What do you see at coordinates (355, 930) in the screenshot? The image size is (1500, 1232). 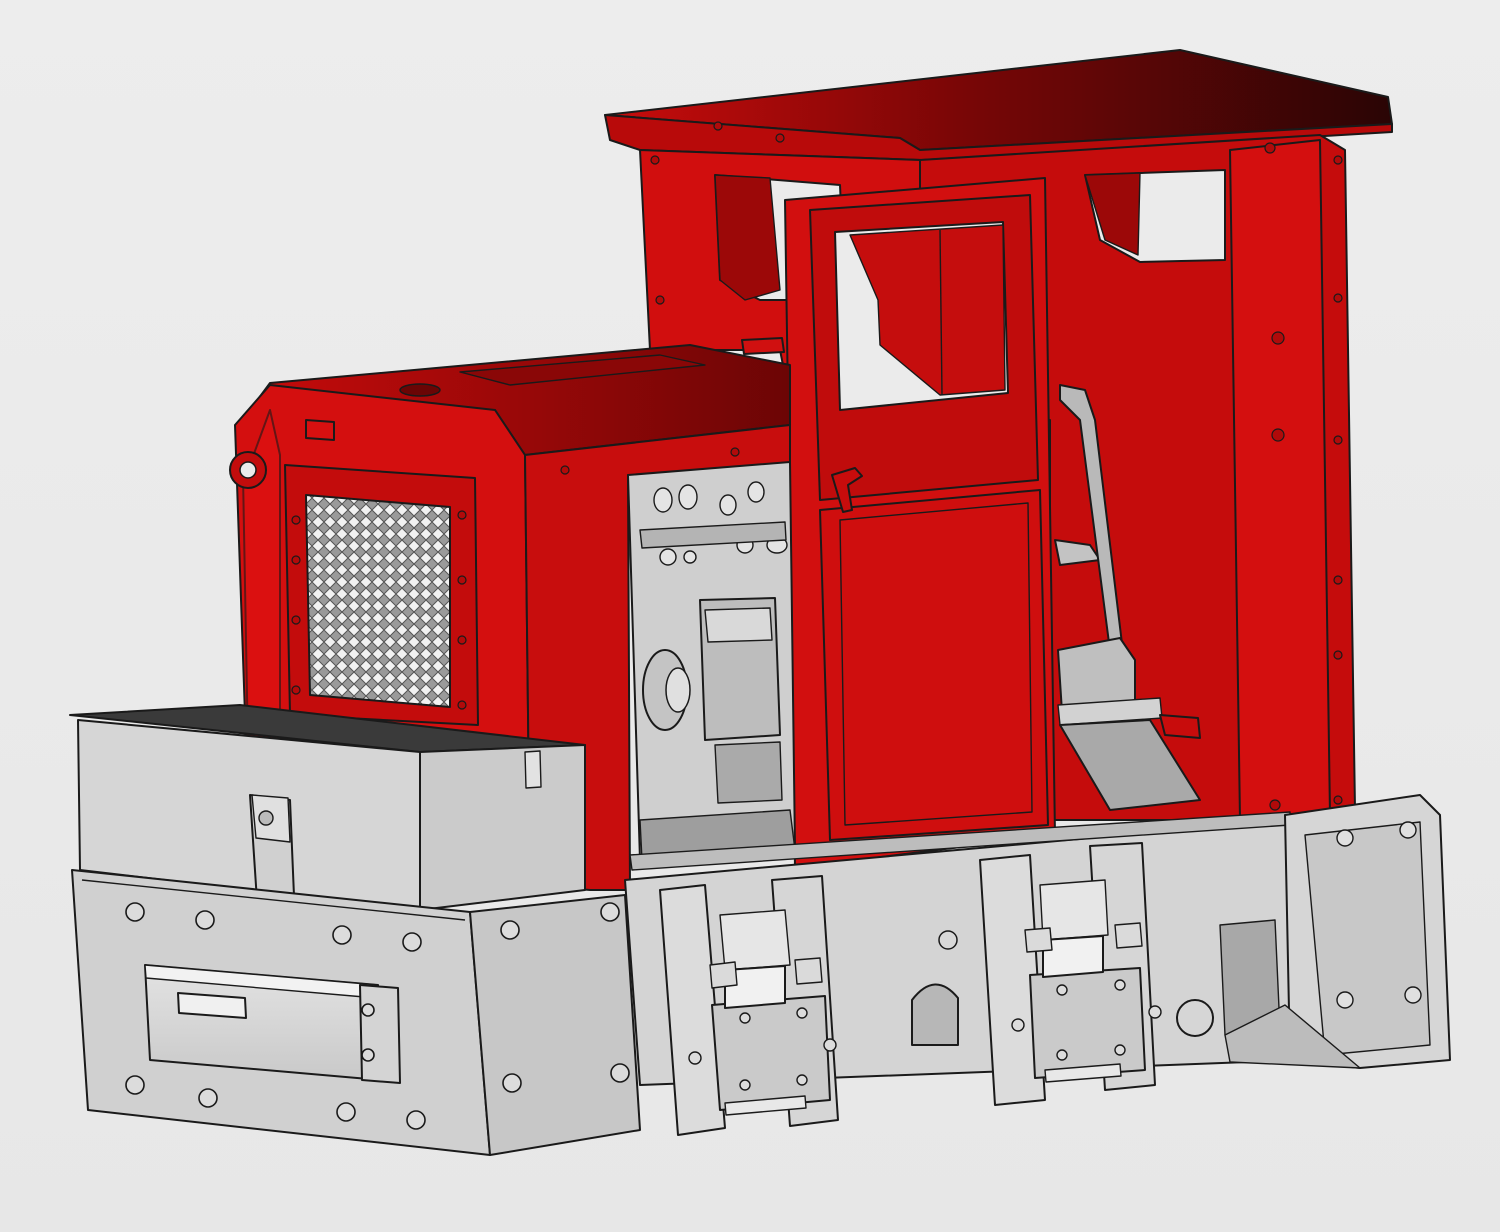 I see `front-buffer-beam` at bounding box center [355, 930].